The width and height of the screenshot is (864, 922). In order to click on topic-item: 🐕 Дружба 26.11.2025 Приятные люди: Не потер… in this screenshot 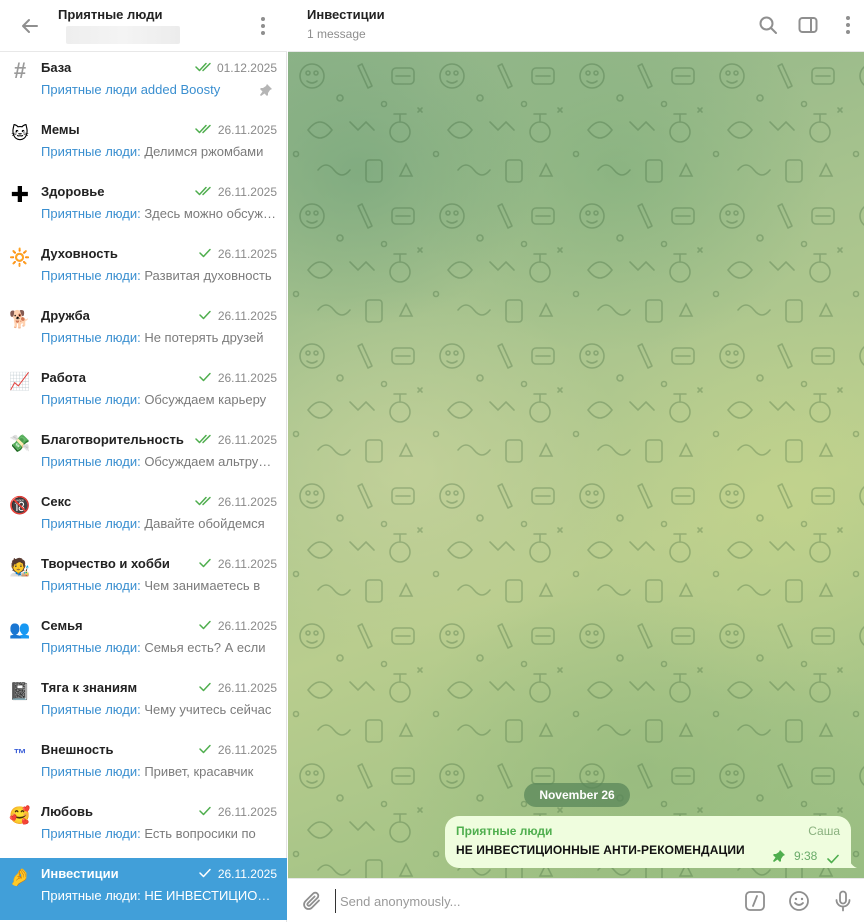, I will do `click(143, 331)`.